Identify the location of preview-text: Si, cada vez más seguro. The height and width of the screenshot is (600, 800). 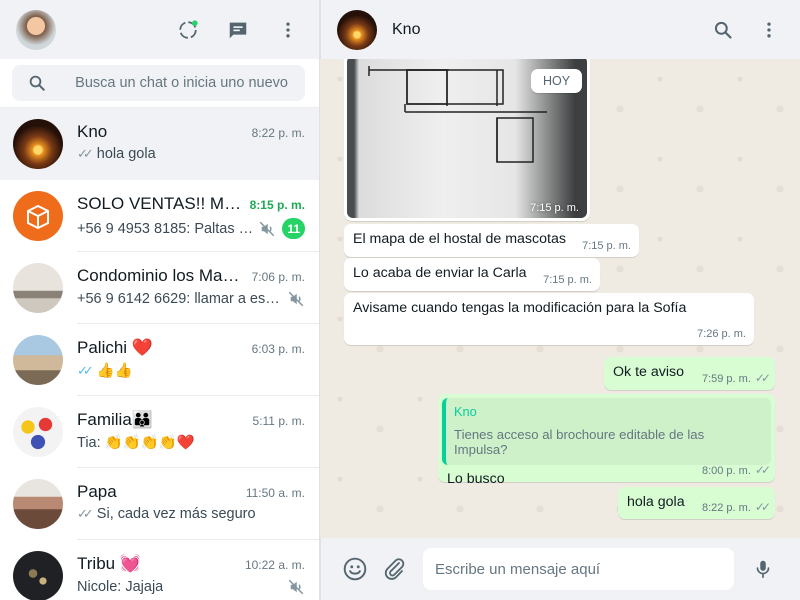
(176, 514).